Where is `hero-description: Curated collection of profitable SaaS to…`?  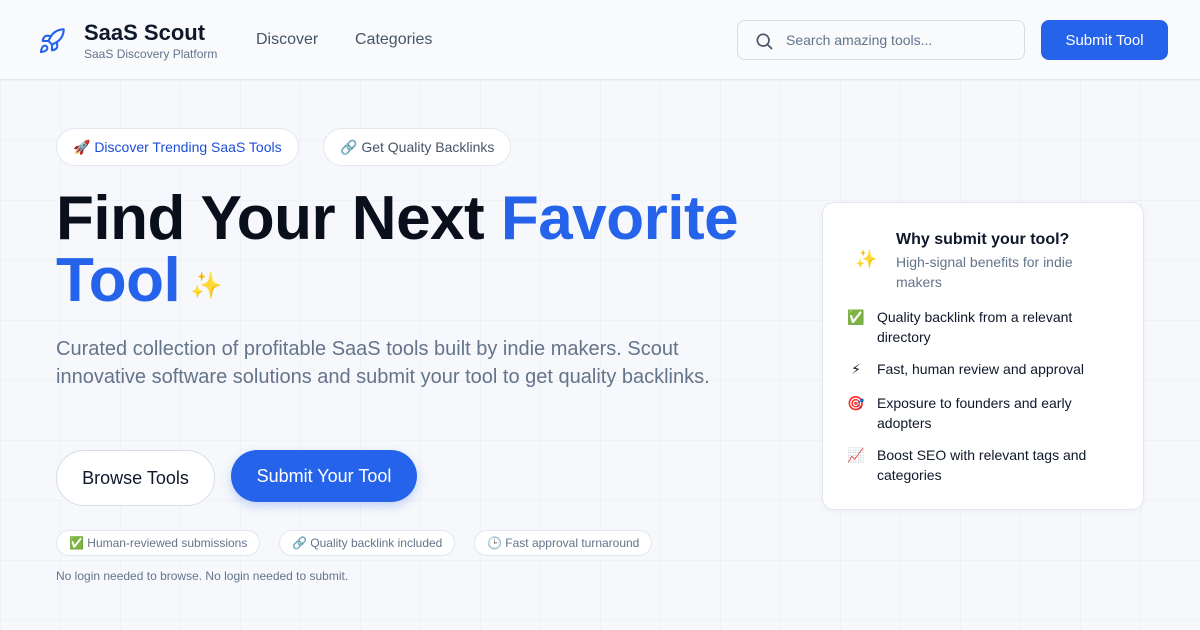 hero-description: Curated collection of profitable SaaS to… is located at coordinates (383, 363).